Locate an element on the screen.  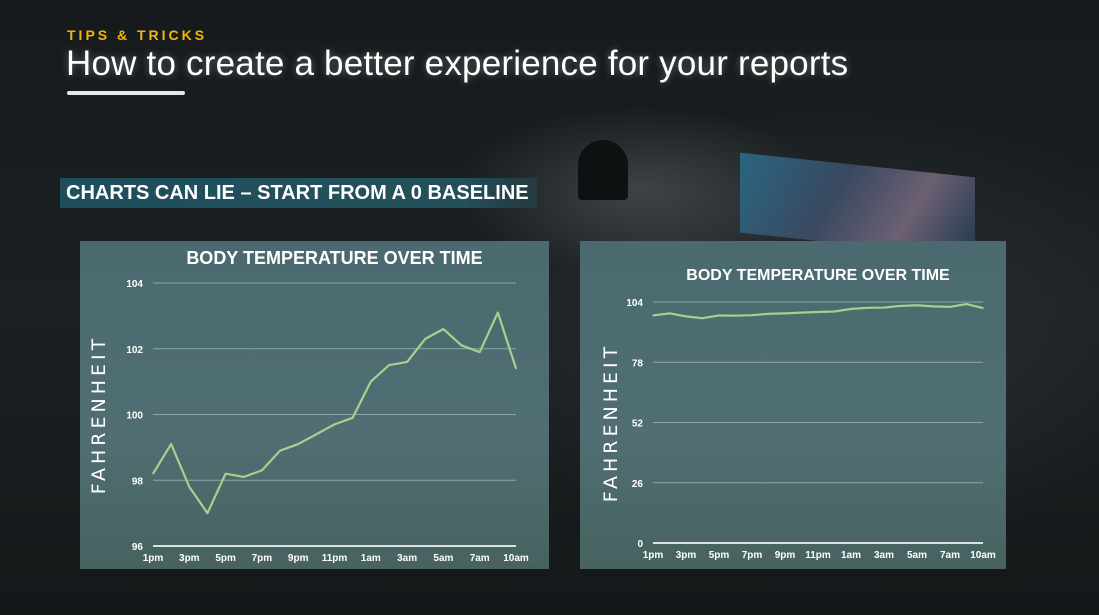
y-tick-label: 52 is located at coordinates (638, 424).